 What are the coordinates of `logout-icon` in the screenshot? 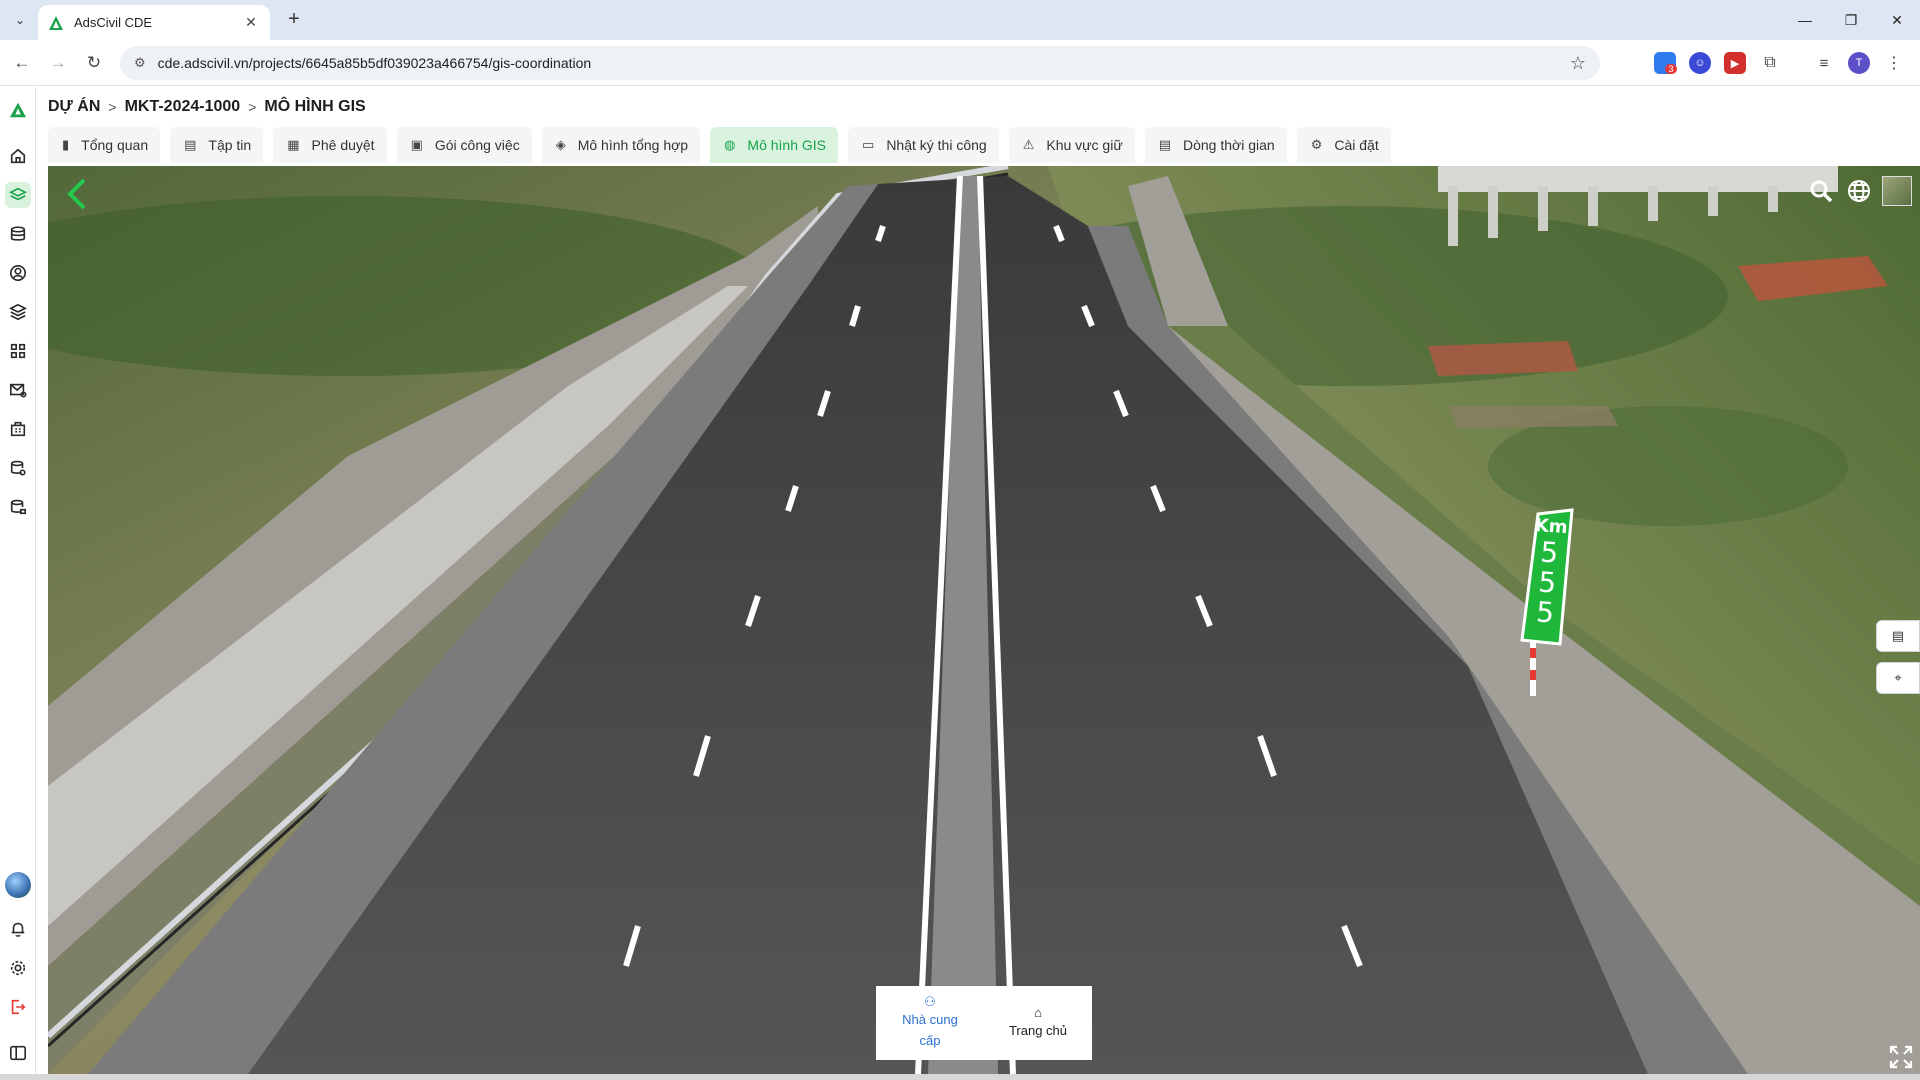 It's located at (18, 1007).